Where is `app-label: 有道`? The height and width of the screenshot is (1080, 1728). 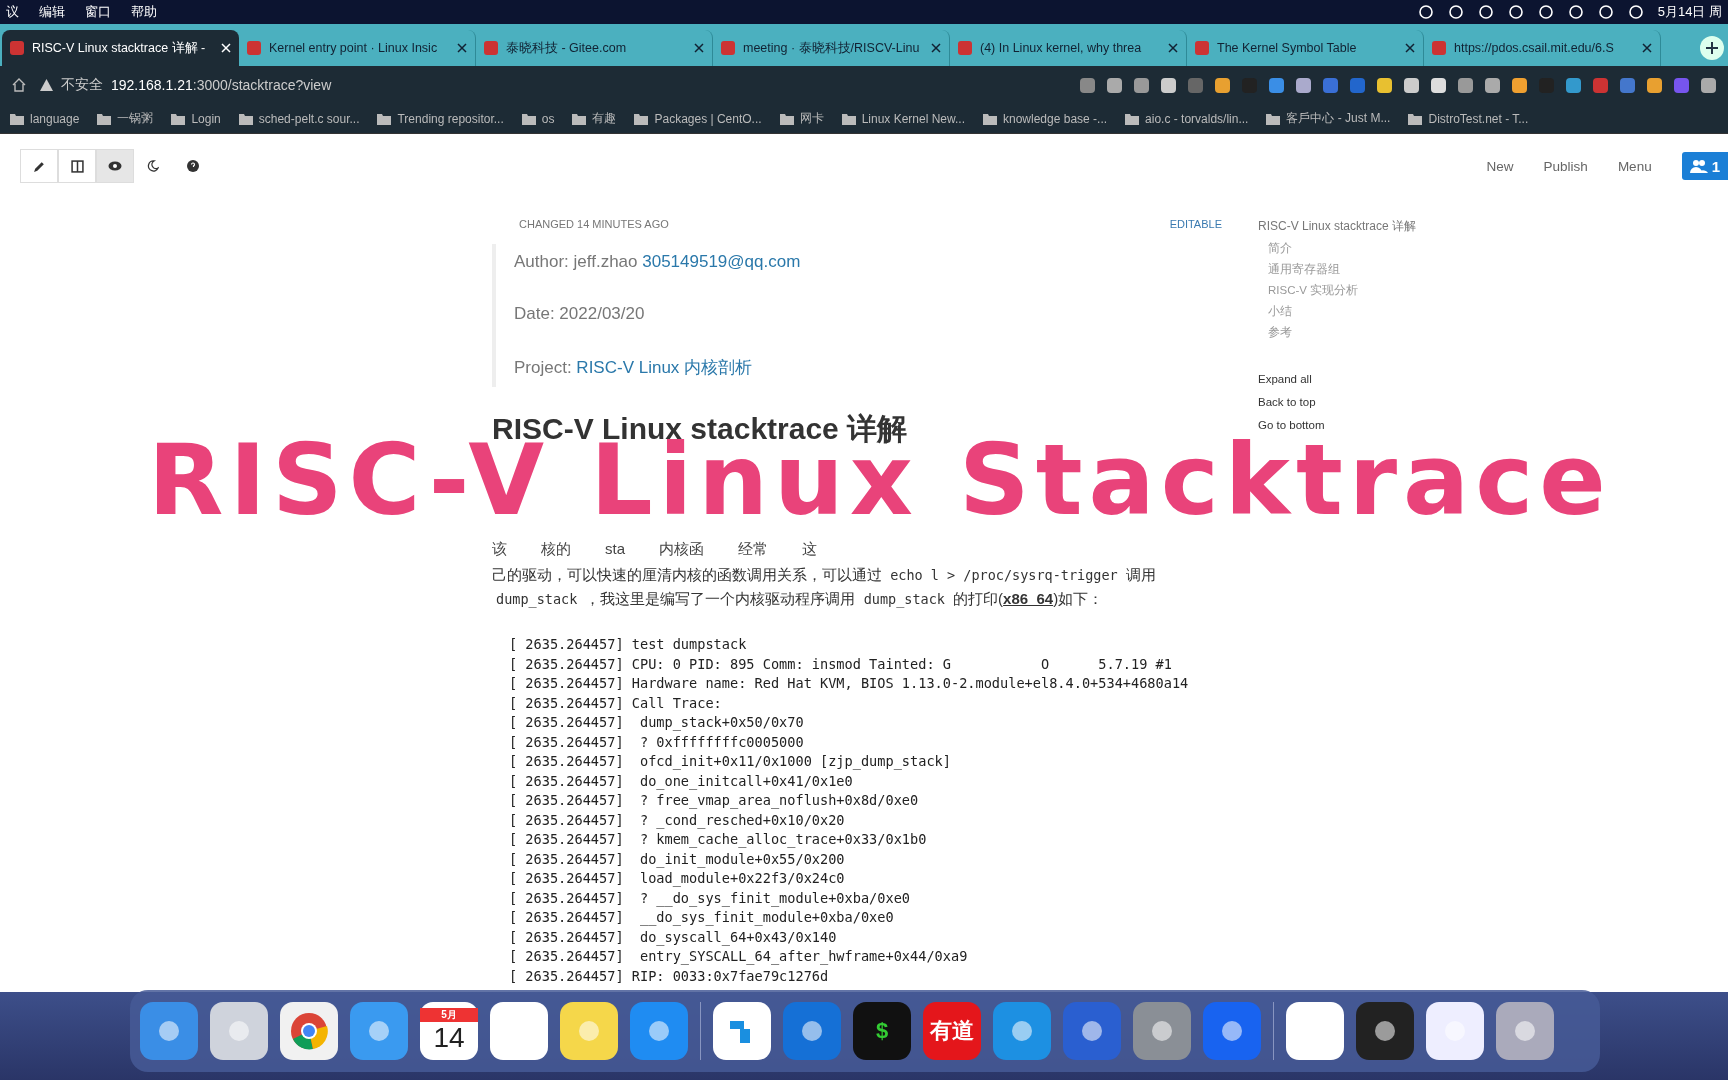 app-label: 有道 is located at coordinates (952, 1031).